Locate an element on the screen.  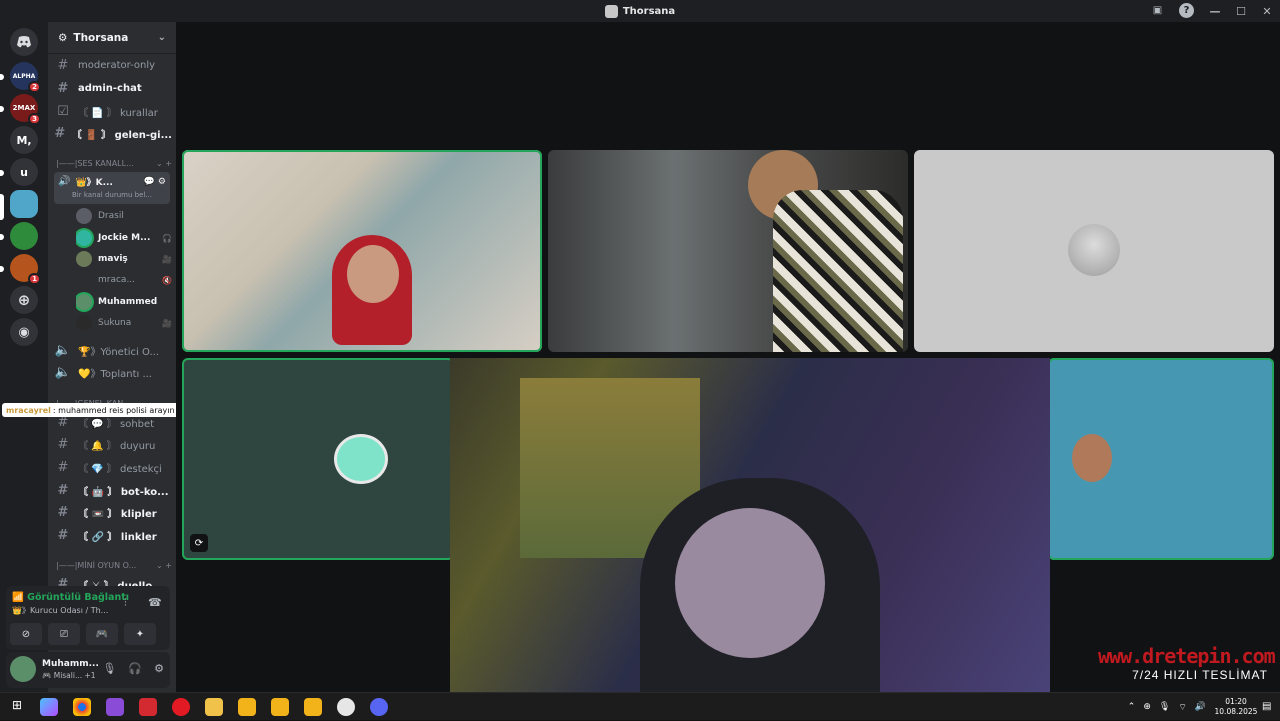
wifi-icon: ⌔ is located at coordinates (1182, 707).